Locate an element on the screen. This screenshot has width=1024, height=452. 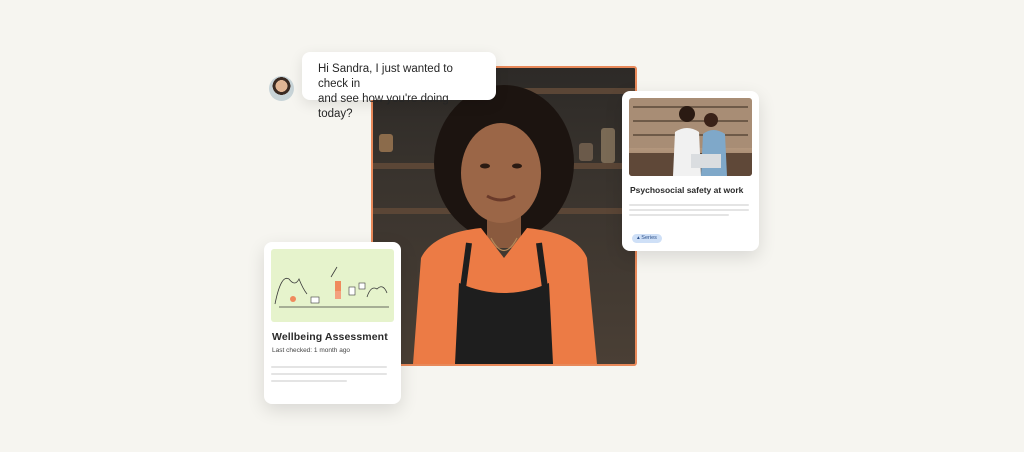
chat-message-line: Hi Sandra, I just wanted to check in is located at coordinates (385, 76).